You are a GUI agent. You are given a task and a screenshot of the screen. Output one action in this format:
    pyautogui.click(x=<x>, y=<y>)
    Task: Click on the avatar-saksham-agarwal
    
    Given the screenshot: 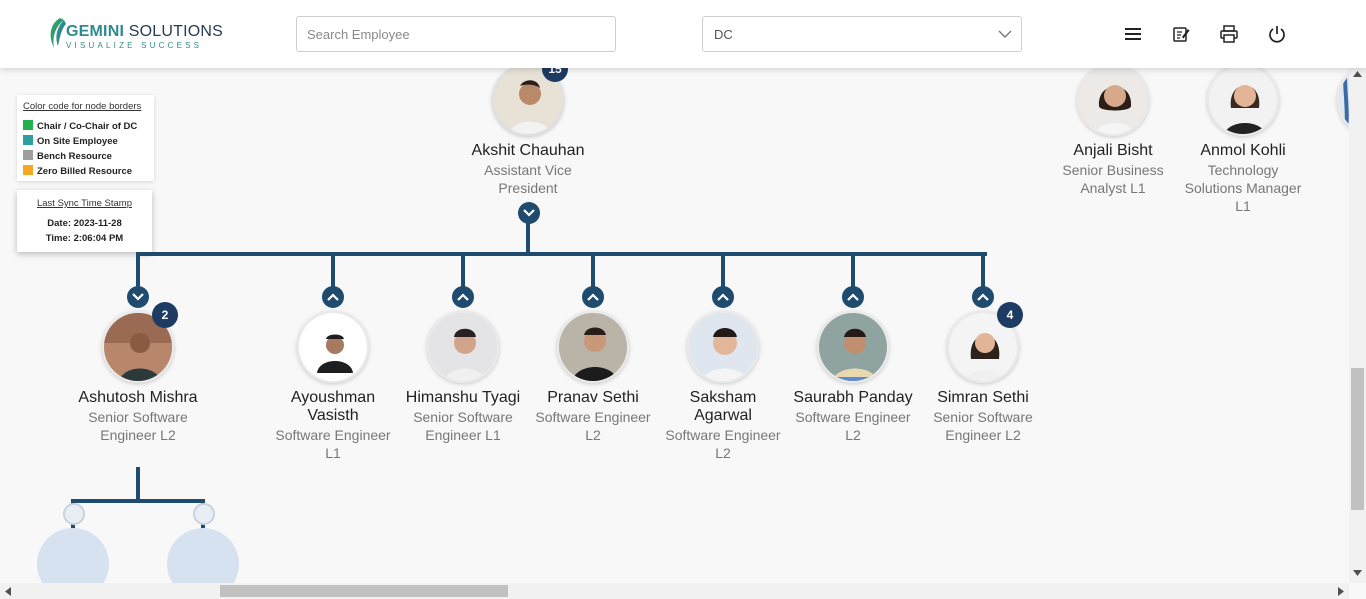 What is the action you would take?
    pyautogui.click(x=723, y=347)
    